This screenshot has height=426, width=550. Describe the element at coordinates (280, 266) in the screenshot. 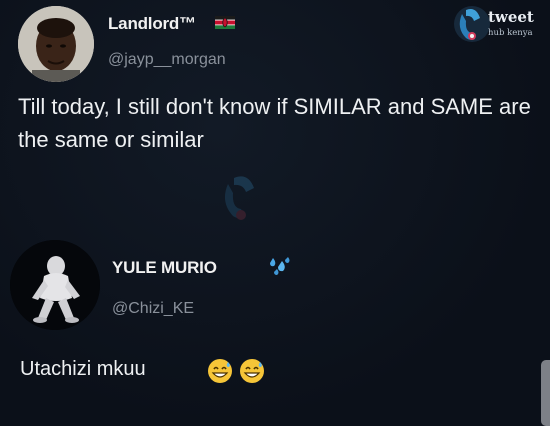

I see `sweat-droplets-icon` at that location.